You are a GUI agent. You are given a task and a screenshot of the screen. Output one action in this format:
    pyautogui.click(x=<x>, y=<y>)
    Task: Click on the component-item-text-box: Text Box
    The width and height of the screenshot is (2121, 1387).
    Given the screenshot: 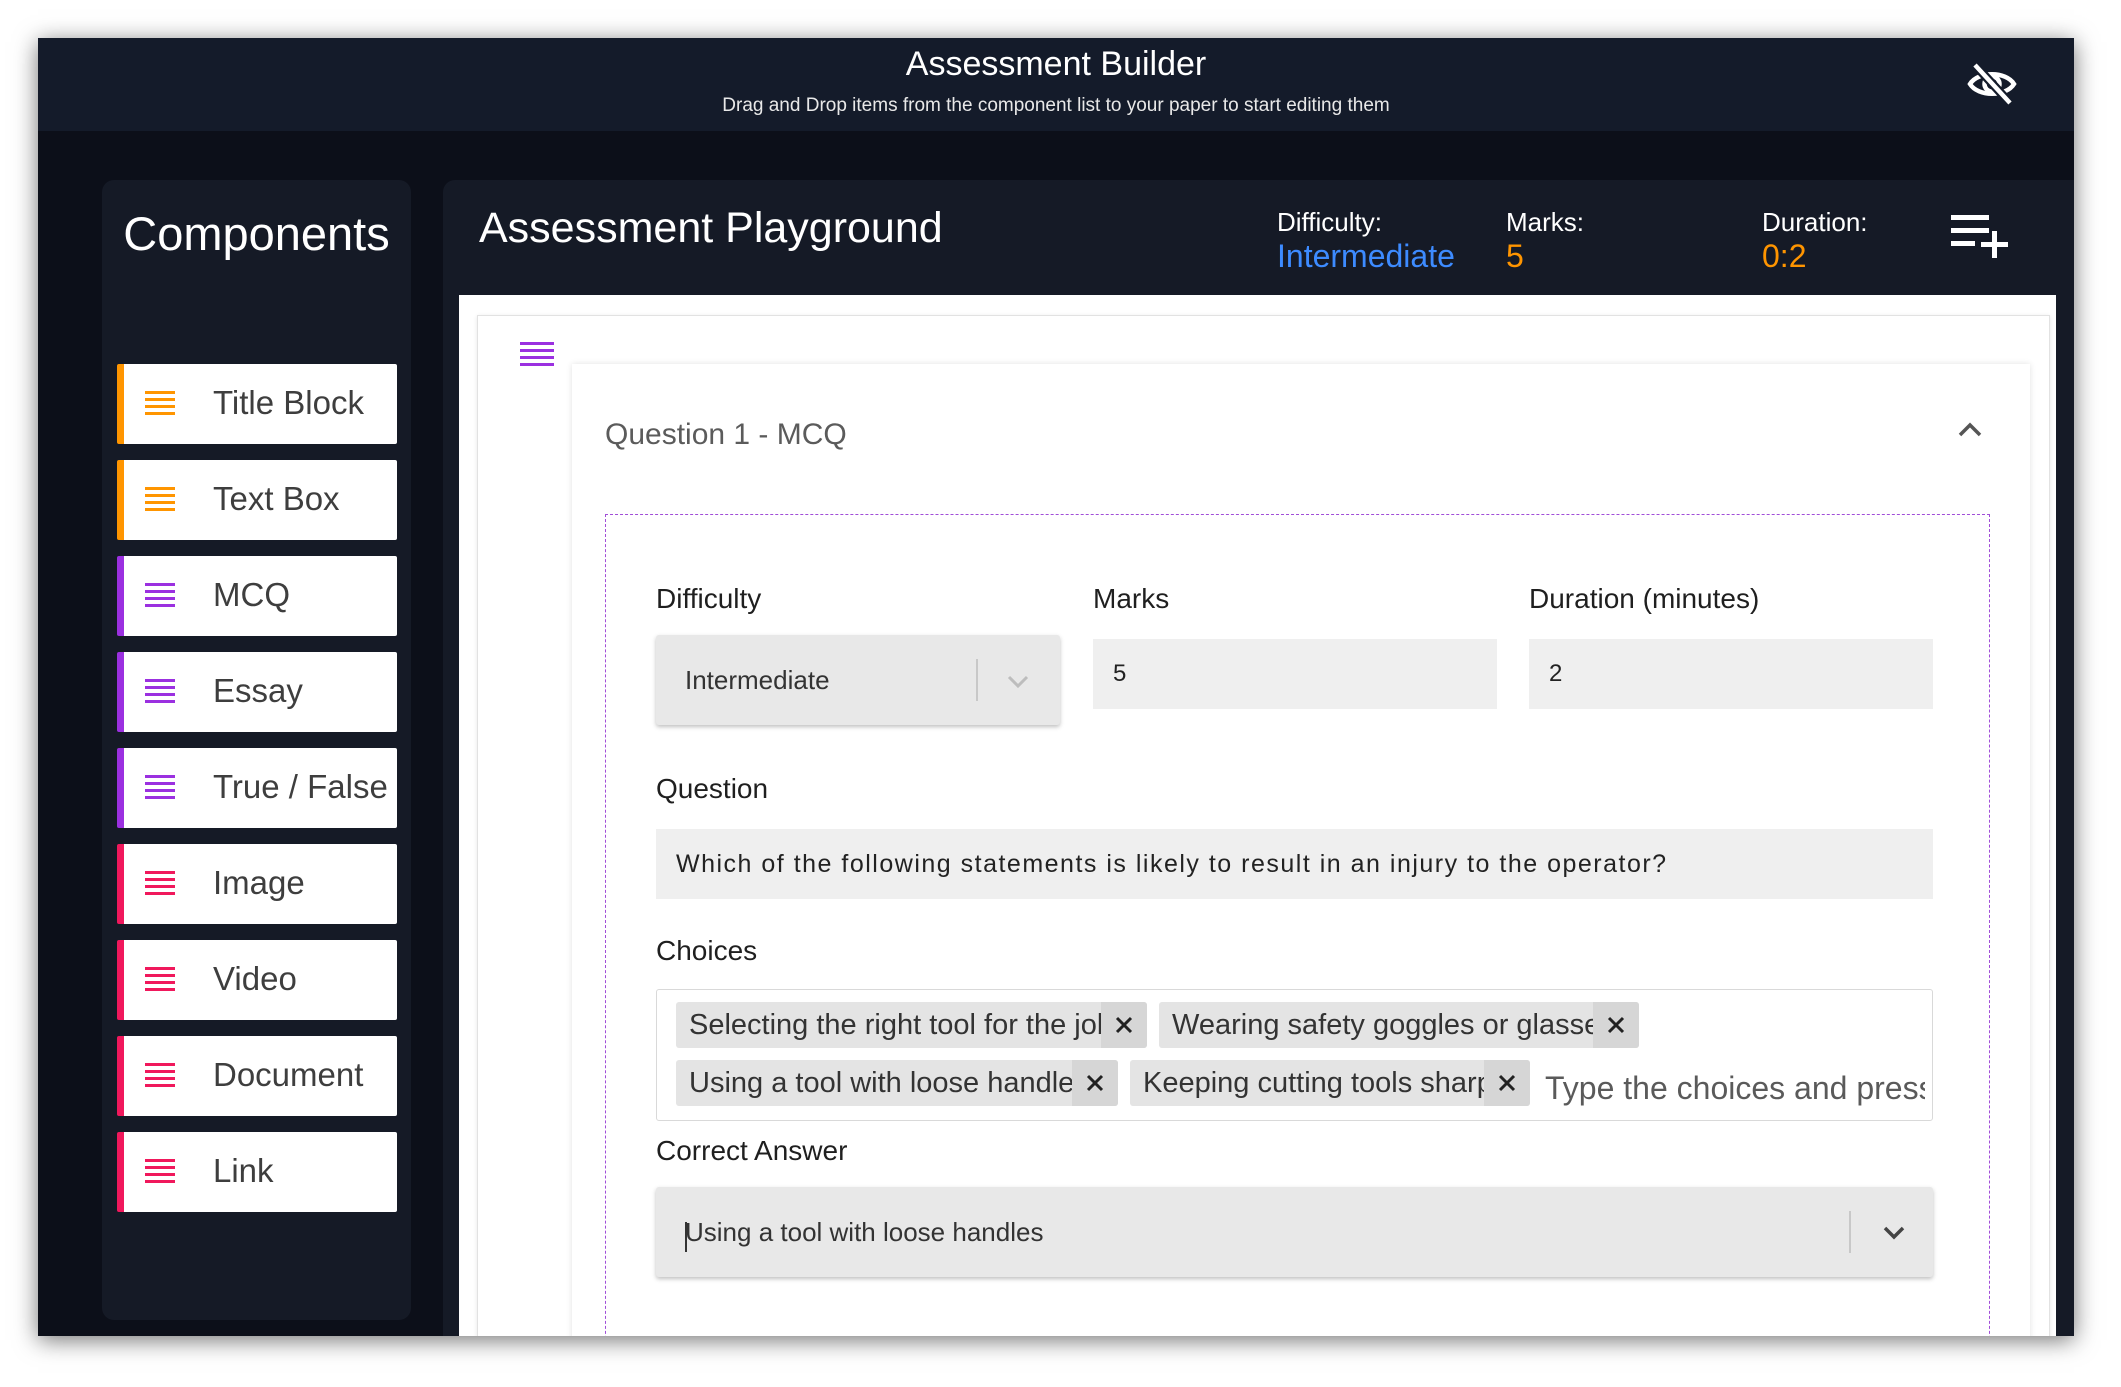 What is the action you would take?
    pyautogui.click(x=257, y=500)
    